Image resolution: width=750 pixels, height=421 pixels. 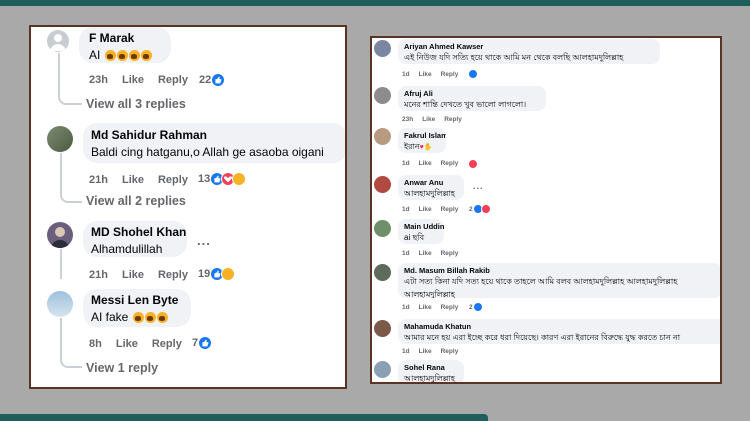 I want to click on commenter-name: Anwar Anu, so click(x=431, y=182).